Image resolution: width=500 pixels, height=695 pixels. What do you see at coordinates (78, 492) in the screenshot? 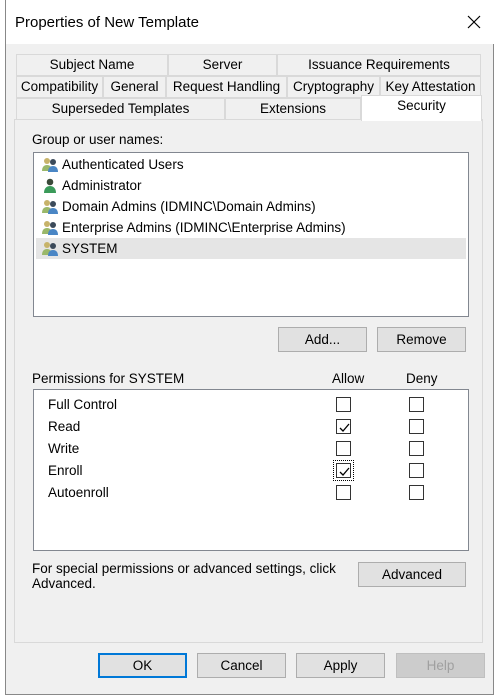
I see `permission-name: Autoenroll` at bounding box center [78, 492].